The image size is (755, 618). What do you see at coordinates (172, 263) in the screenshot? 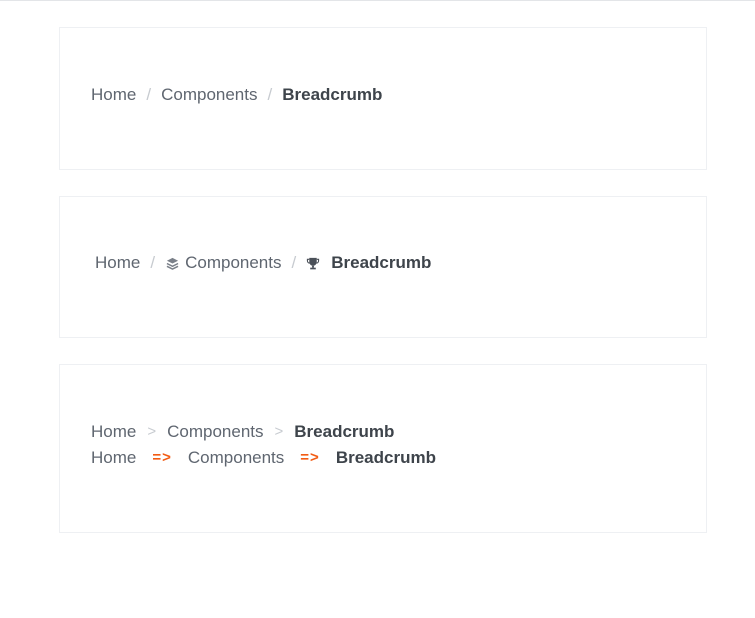
I see `layers-icon` at bounding box center [172, 263].